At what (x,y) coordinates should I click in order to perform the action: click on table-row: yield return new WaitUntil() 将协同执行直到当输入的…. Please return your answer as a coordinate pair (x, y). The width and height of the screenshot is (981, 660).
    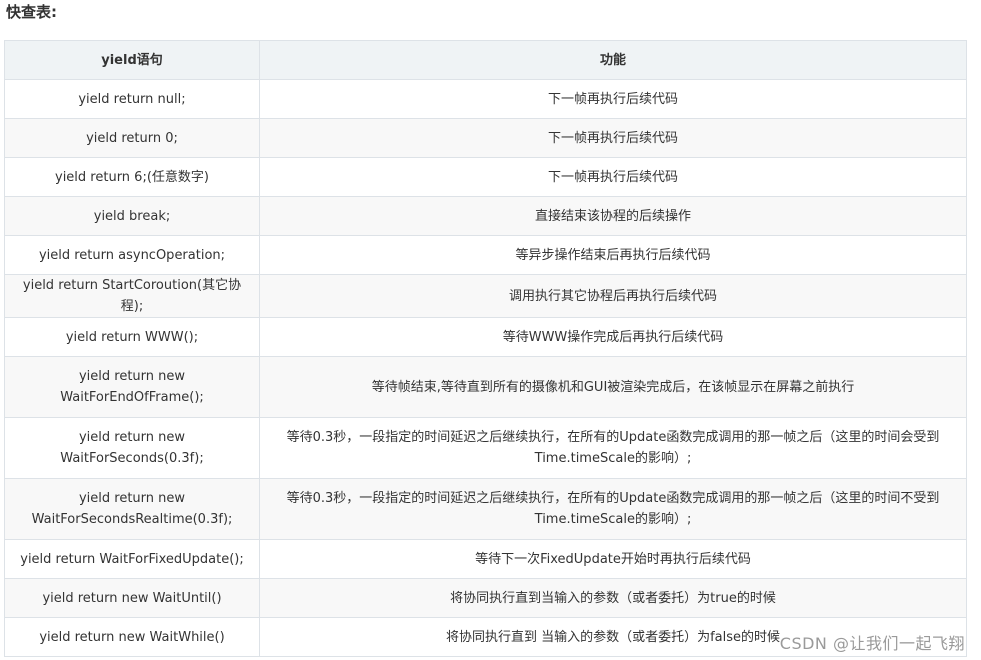
    Looking at the image, I should click on (485, 598).